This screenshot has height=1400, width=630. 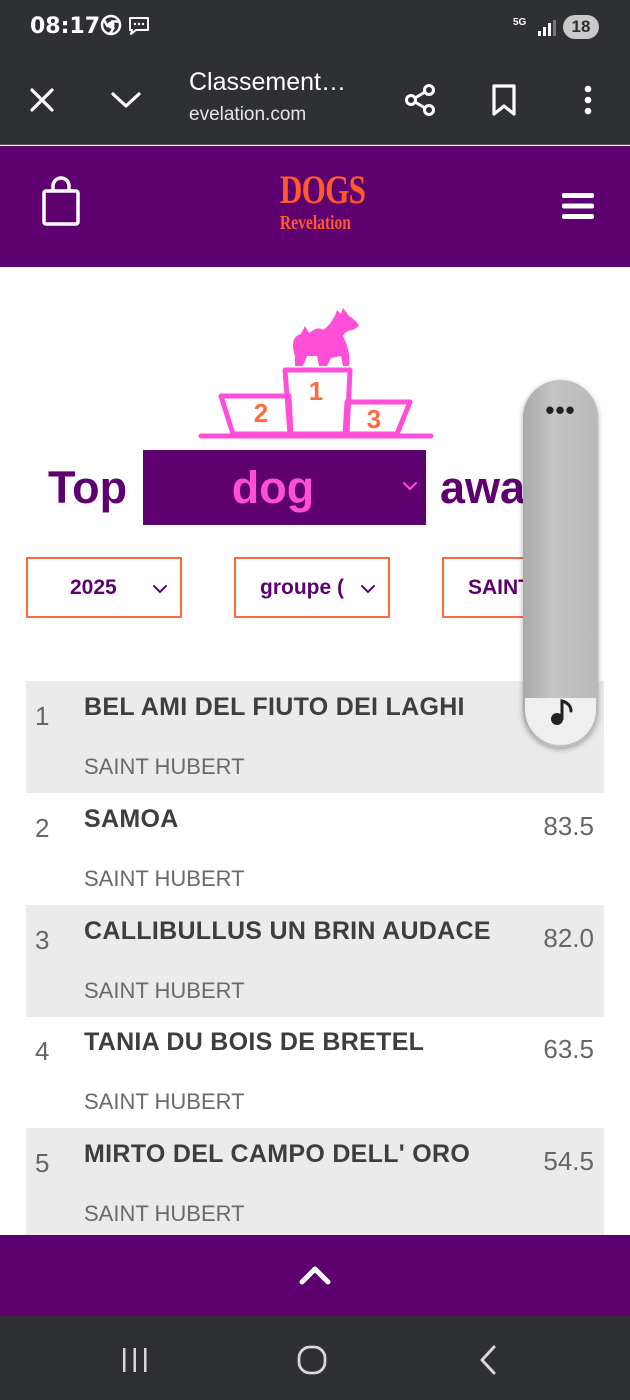 What do you see at coordinates (273, 487) in the screenshot?
I see `category-value: dog` at bounding box center [273, 487].